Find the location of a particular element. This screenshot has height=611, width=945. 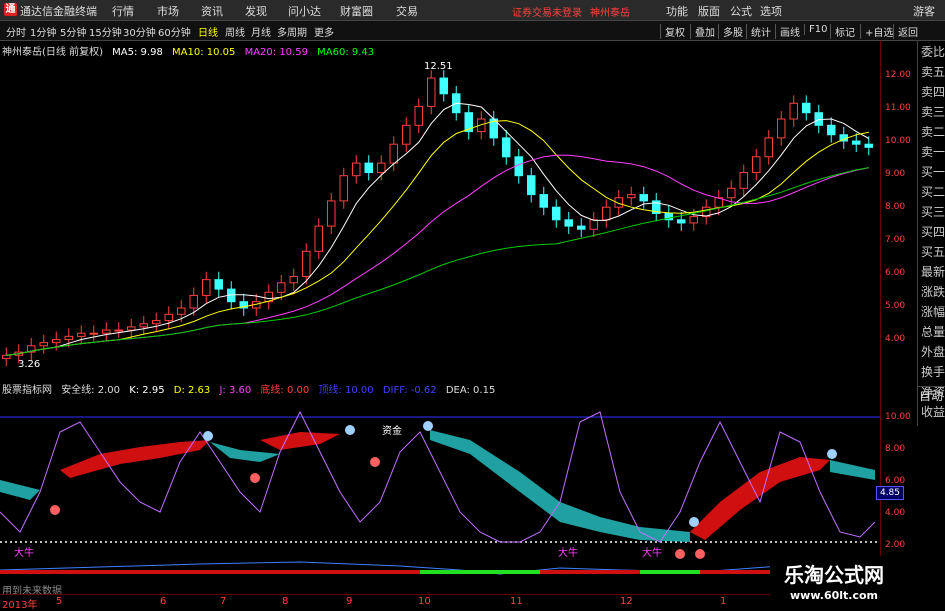

period-15min: 15分钟 is located at coordinates (105, 31).